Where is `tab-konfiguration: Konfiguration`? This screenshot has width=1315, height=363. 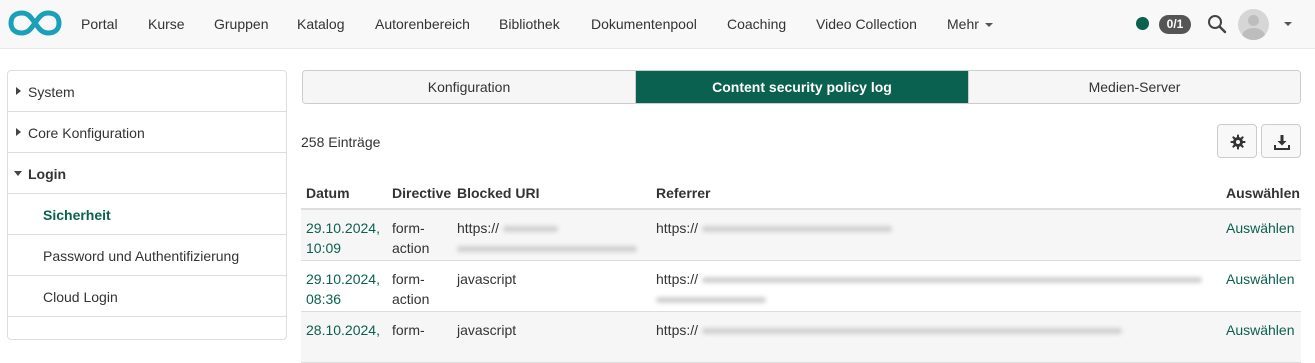 tab-konfiguration: Konfiguration is located at coordinates (469, 87).